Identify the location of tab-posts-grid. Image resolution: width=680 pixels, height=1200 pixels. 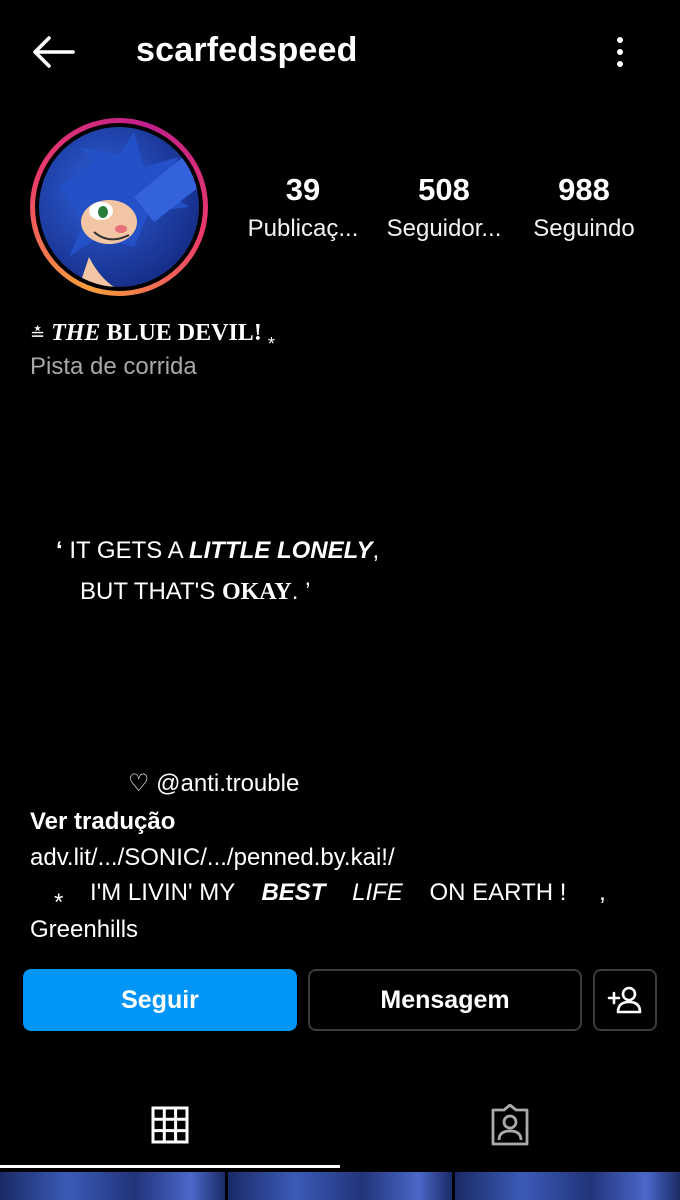
(170, 1125).